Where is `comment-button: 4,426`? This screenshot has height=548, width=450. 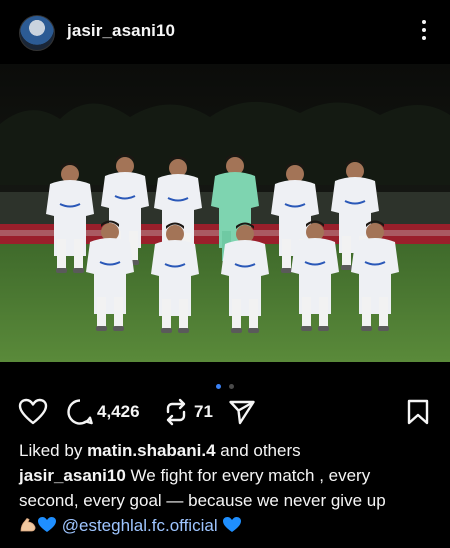 comment-button: 4,426 is located at coordinates (103, 412).